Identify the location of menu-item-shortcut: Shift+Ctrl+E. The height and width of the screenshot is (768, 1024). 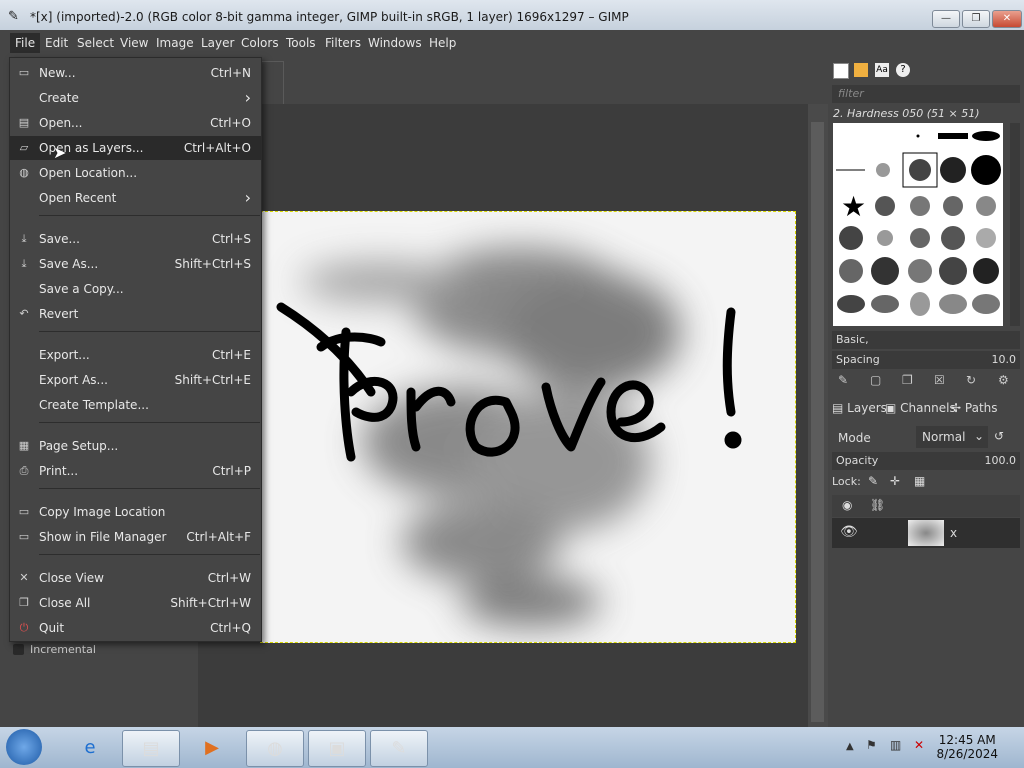
(212, 380).